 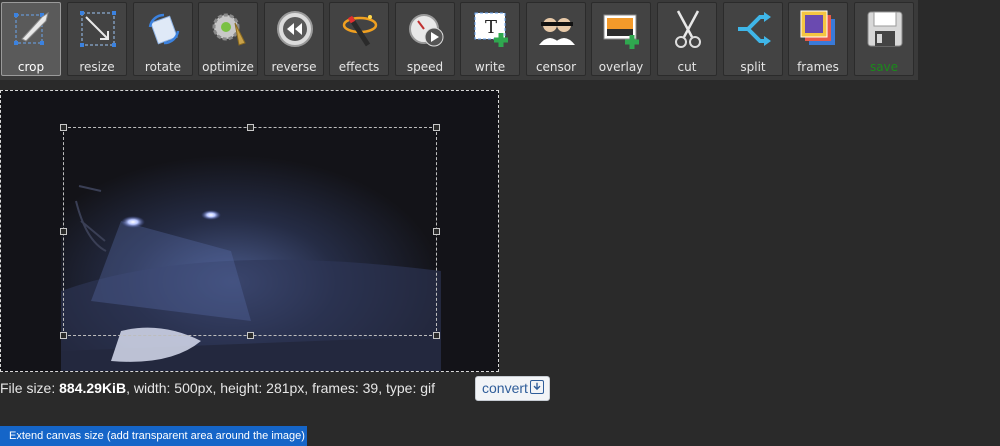 I want to click on convert-button: convert, so click(x=512, y=388).